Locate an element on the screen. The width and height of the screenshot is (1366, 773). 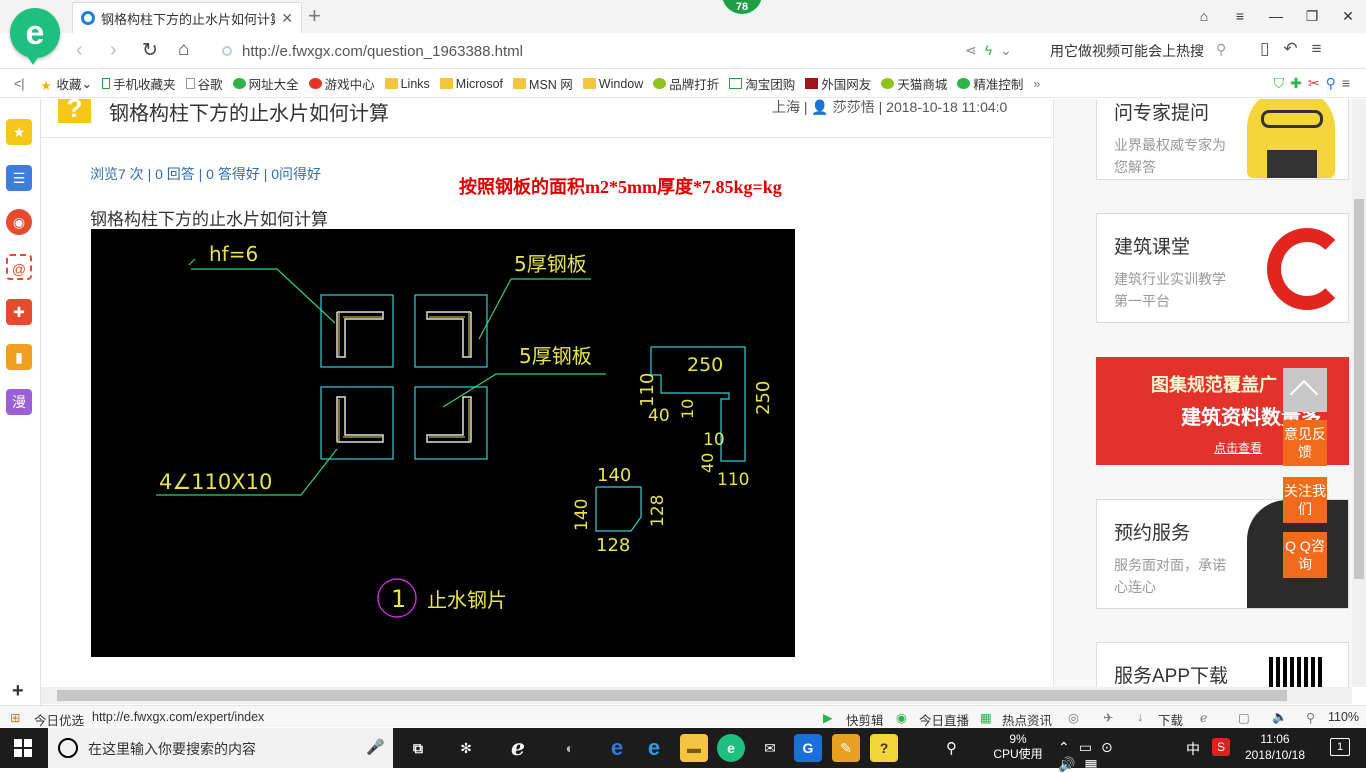
notification-center-icon: 1 is located at coordinates (1340, 747).